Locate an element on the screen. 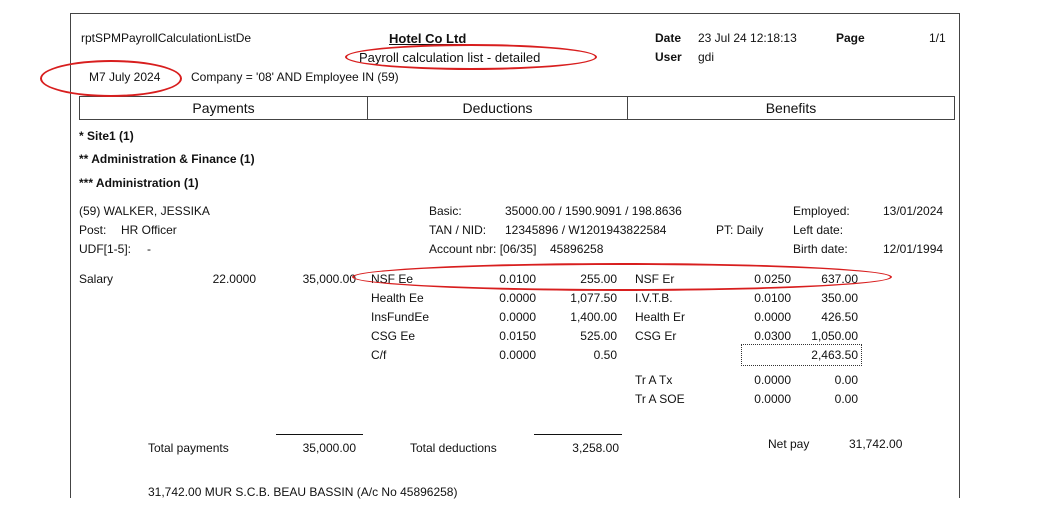 Image resolution: width=1060 pixels, height=512 pixels. tan-value: 12345896 / W1201943822584 is located at coordinates (586, 230).